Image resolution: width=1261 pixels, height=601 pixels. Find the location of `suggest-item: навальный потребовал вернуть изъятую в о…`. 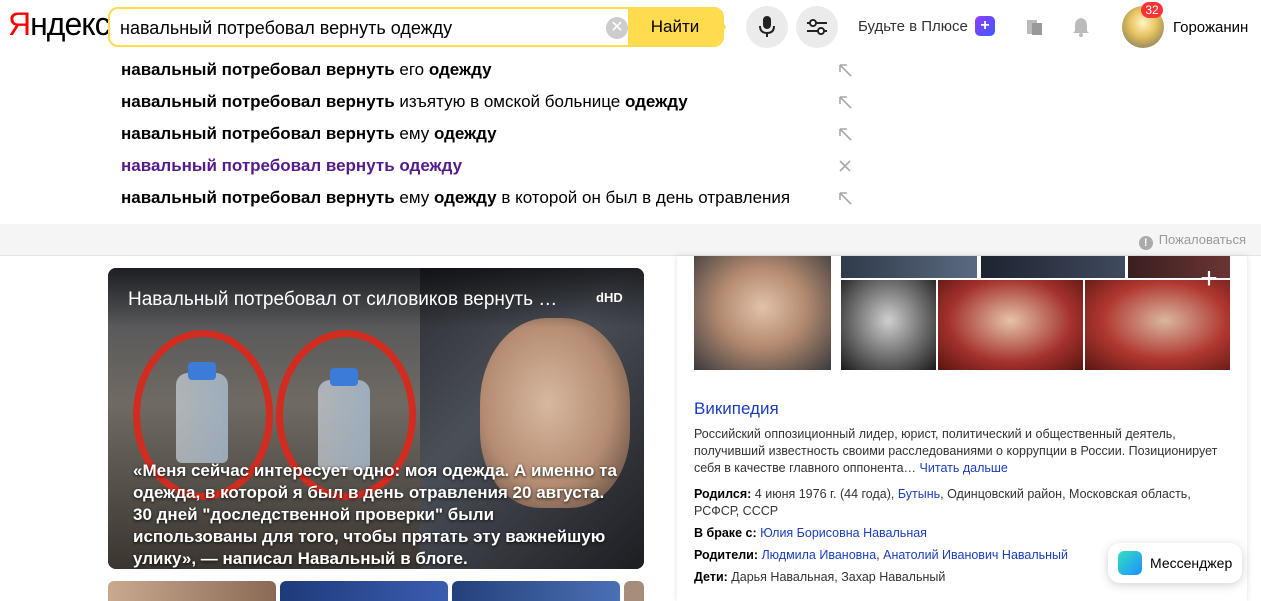

suggest-item: навальный потребовал вернуть изъятую в о… is located at coordinates (404, 102).